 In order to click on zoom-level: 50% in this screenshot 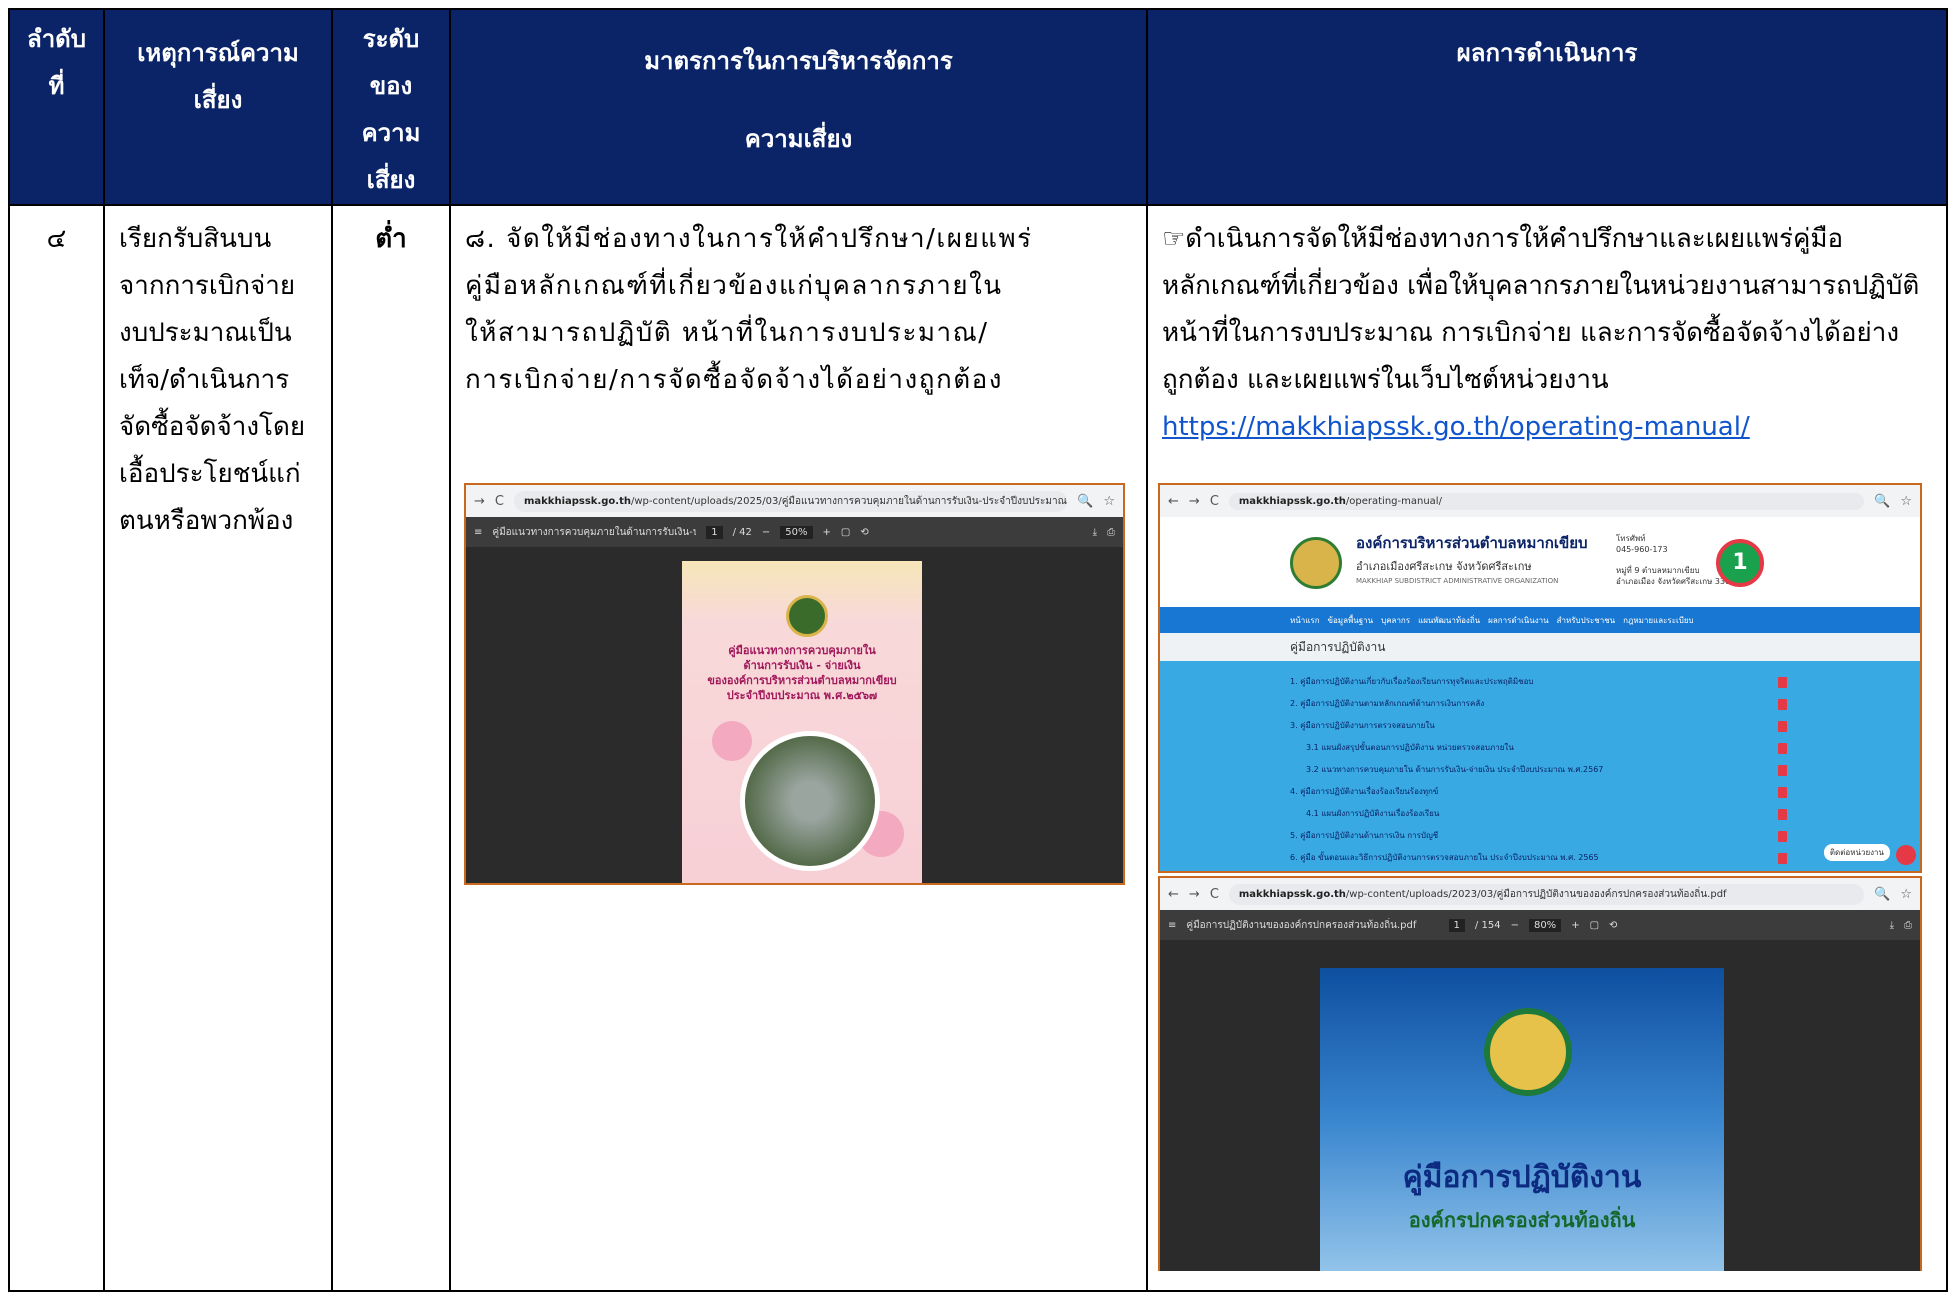, I will do `click(796, 532)`.